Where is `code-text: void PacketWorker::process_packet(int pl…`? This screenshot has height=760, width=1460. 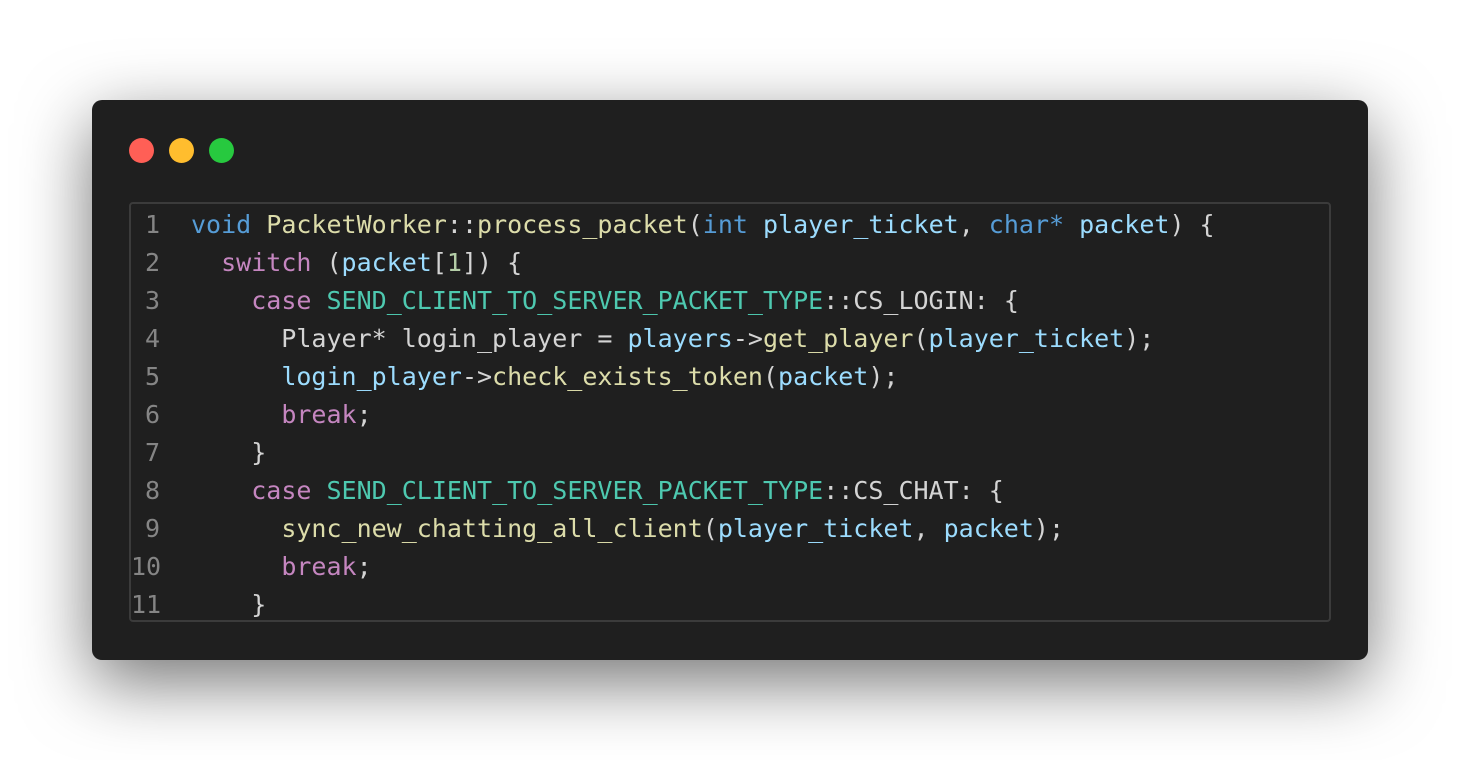 code-text: void PacketWorker::process_packet(int pl… is located at coordinates (703, 225).